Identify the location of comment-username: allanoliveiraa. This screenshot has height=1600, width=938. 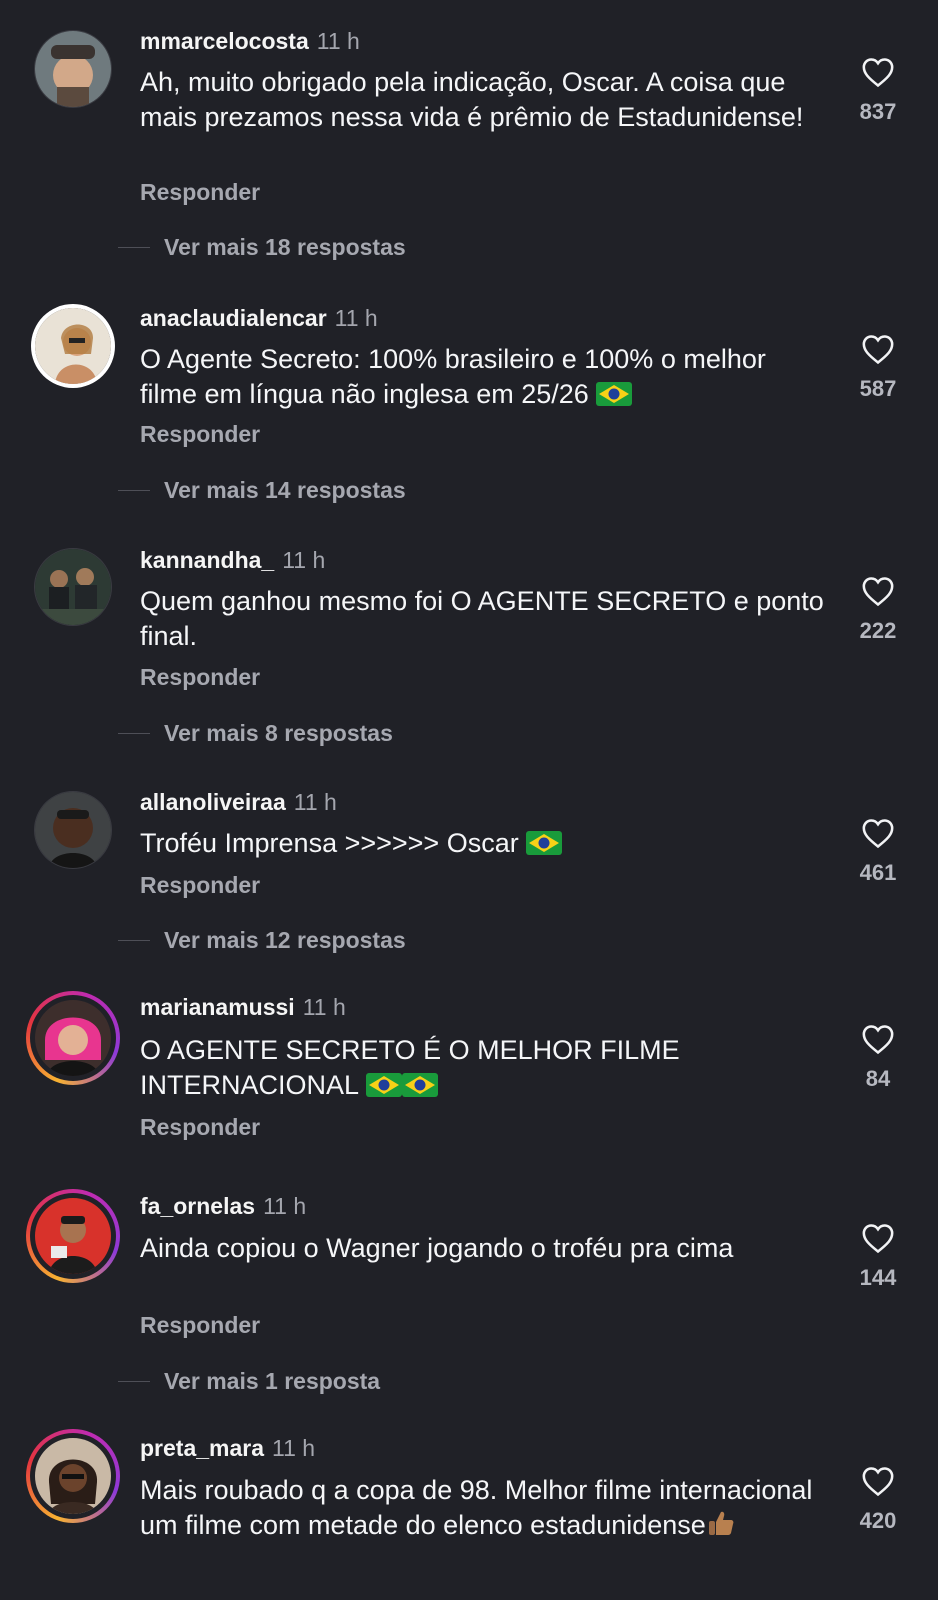
(213, 802).